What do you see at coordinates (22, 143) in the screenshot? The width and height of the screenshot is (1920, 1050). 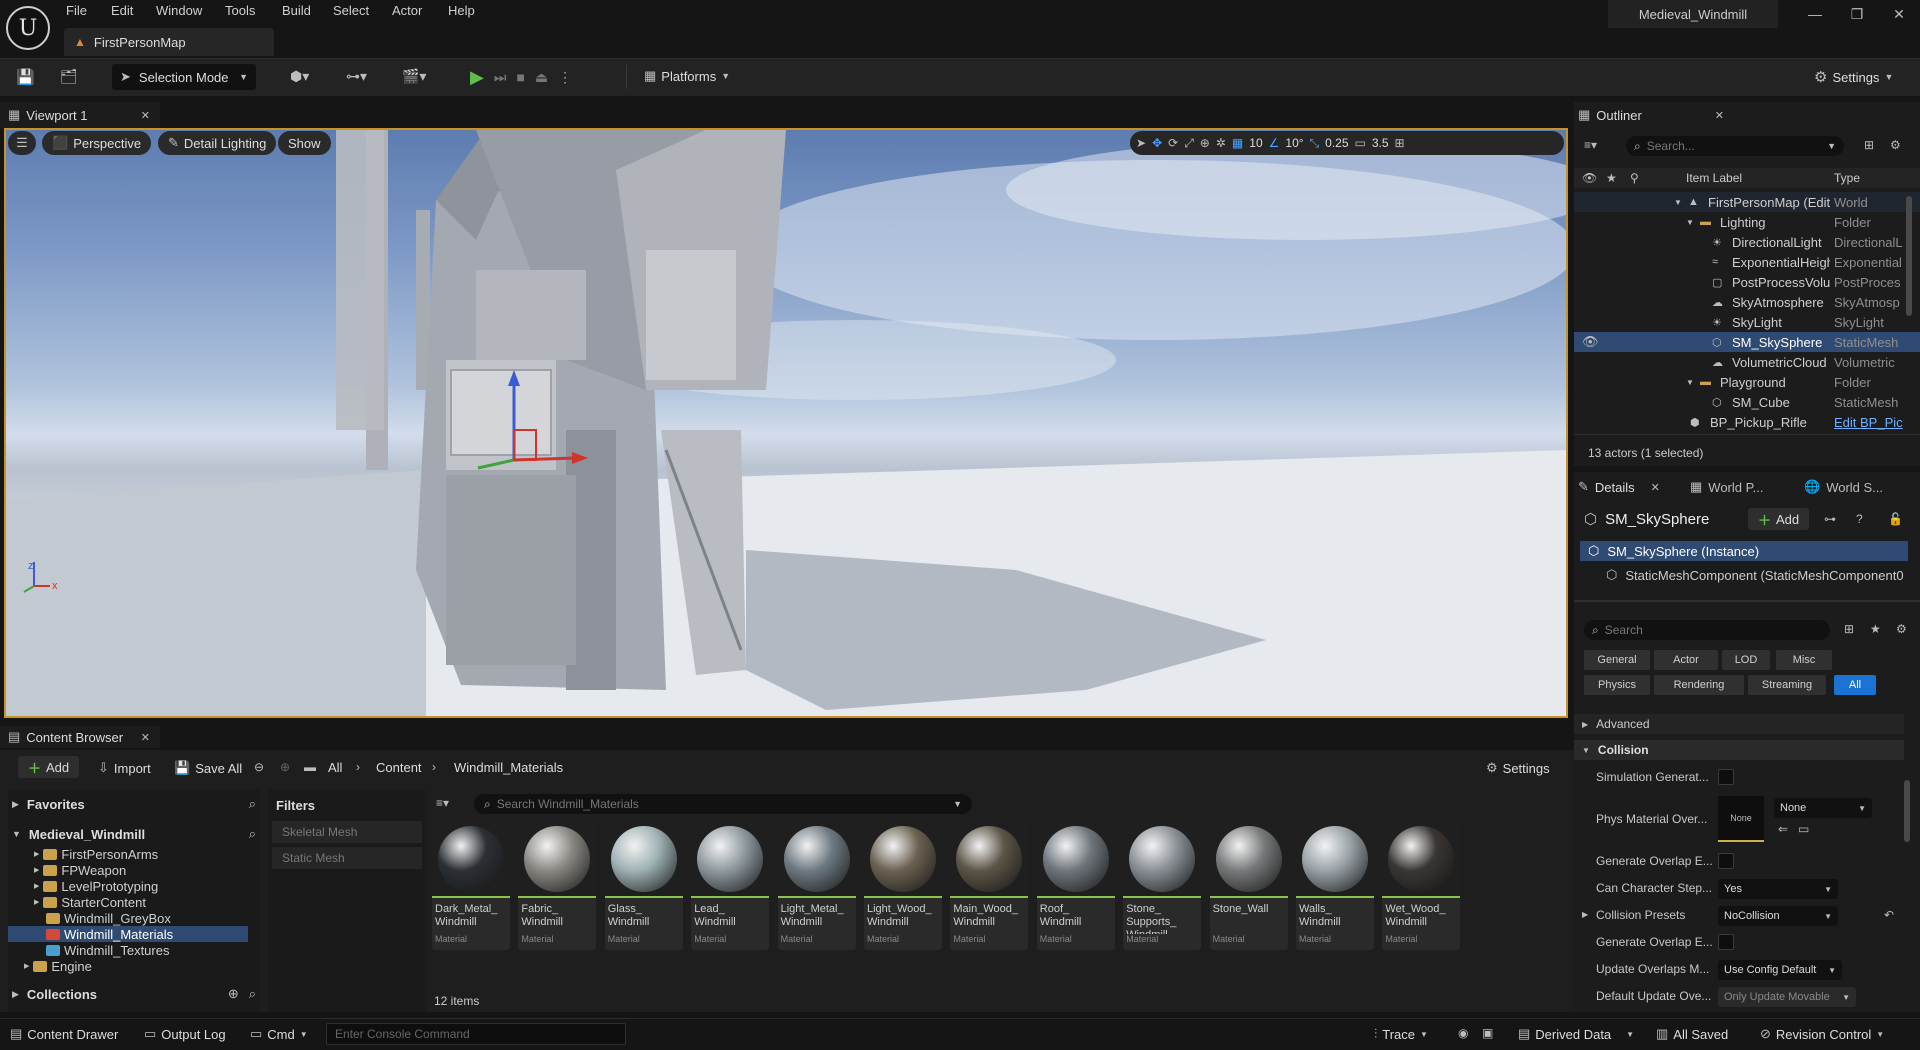 I see `viewport-menu-button: ☰` at bounding box center [22, 143].